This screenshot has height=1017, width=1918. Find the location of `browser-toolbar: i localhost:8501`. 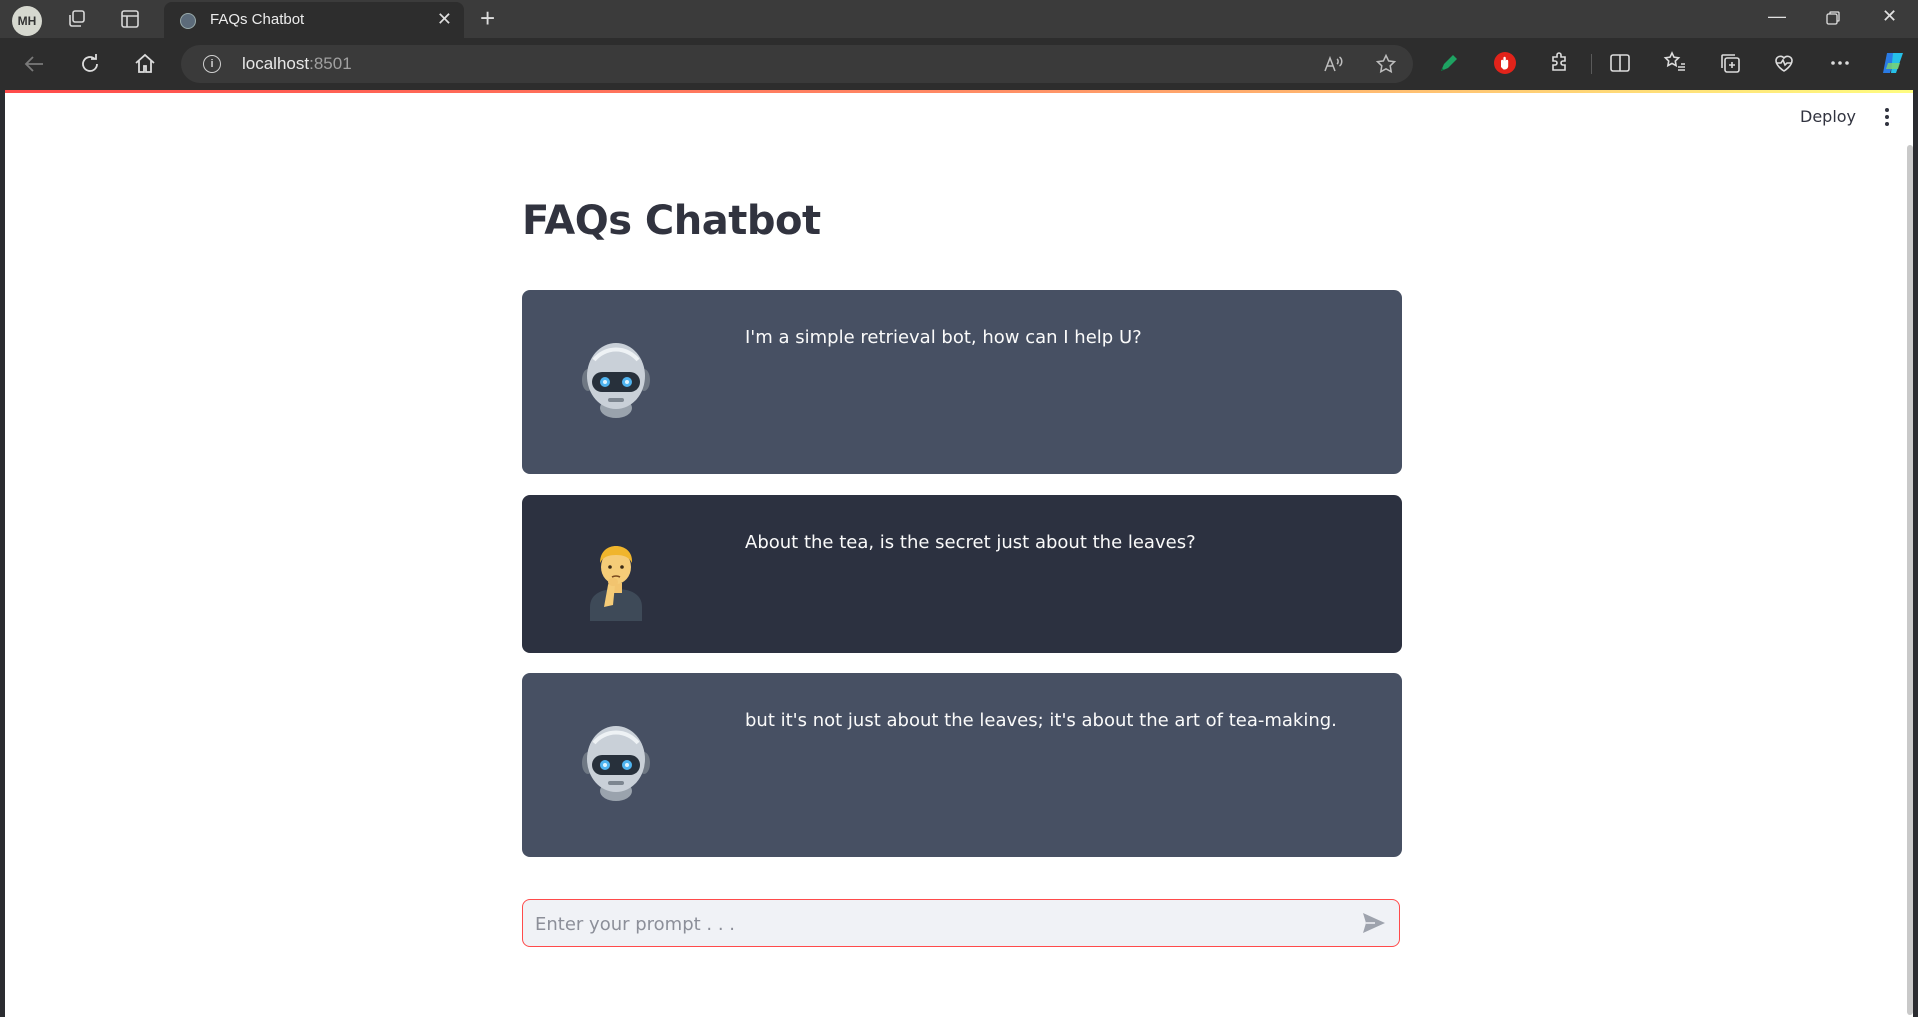

browser-toolbar: i localhost:8501 is located at coordinates (959, 64).